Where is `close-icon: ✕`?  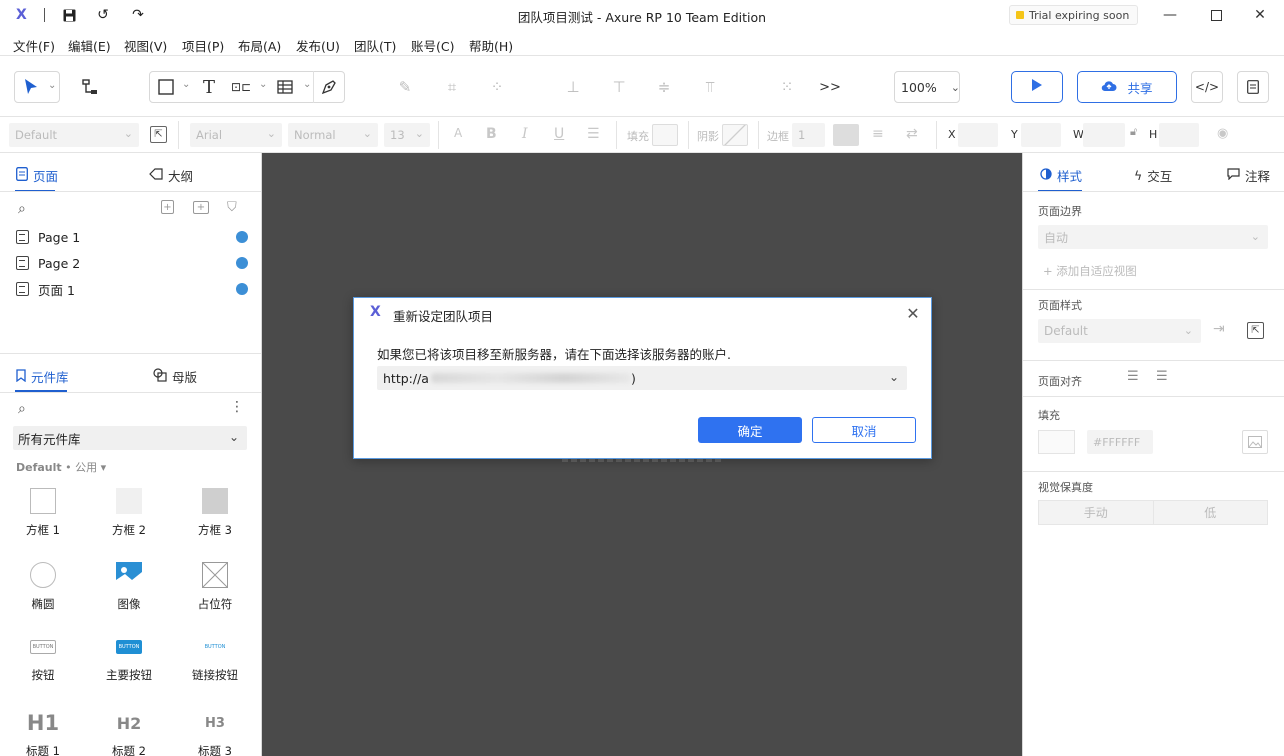
close-icon: ✕ is located at coordinates (913, 313).